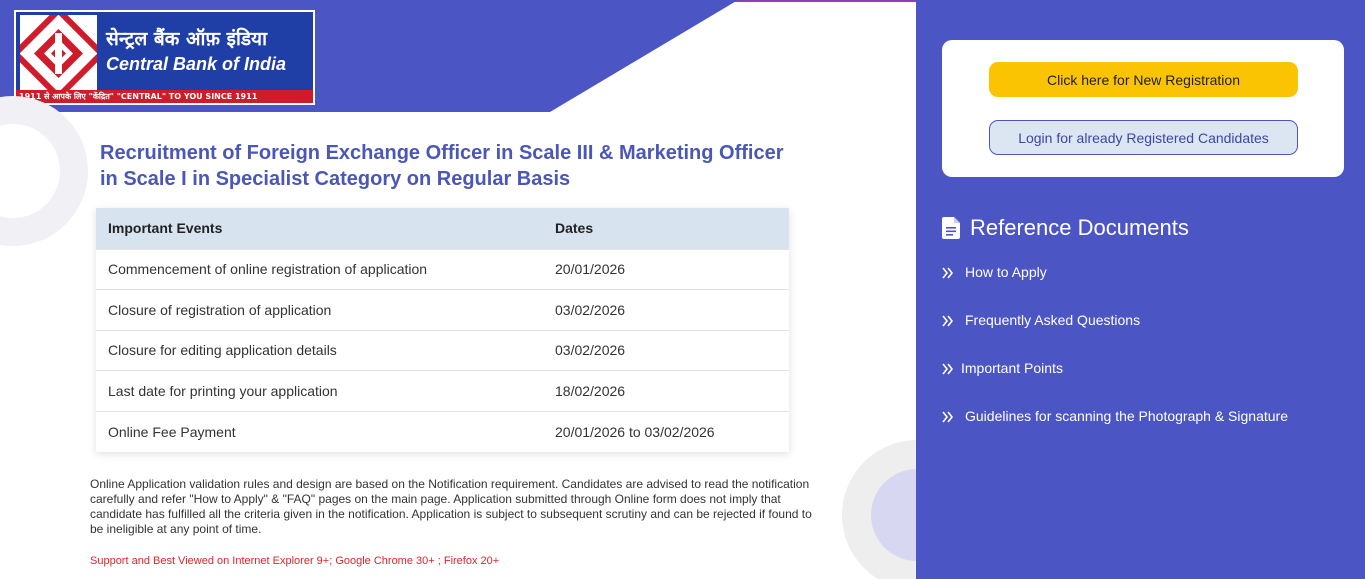 Image resolution: width=1365 pixels, height=579 pixels. I want to click on event-name-cell: Online Fee Payment, so click(319, 431).